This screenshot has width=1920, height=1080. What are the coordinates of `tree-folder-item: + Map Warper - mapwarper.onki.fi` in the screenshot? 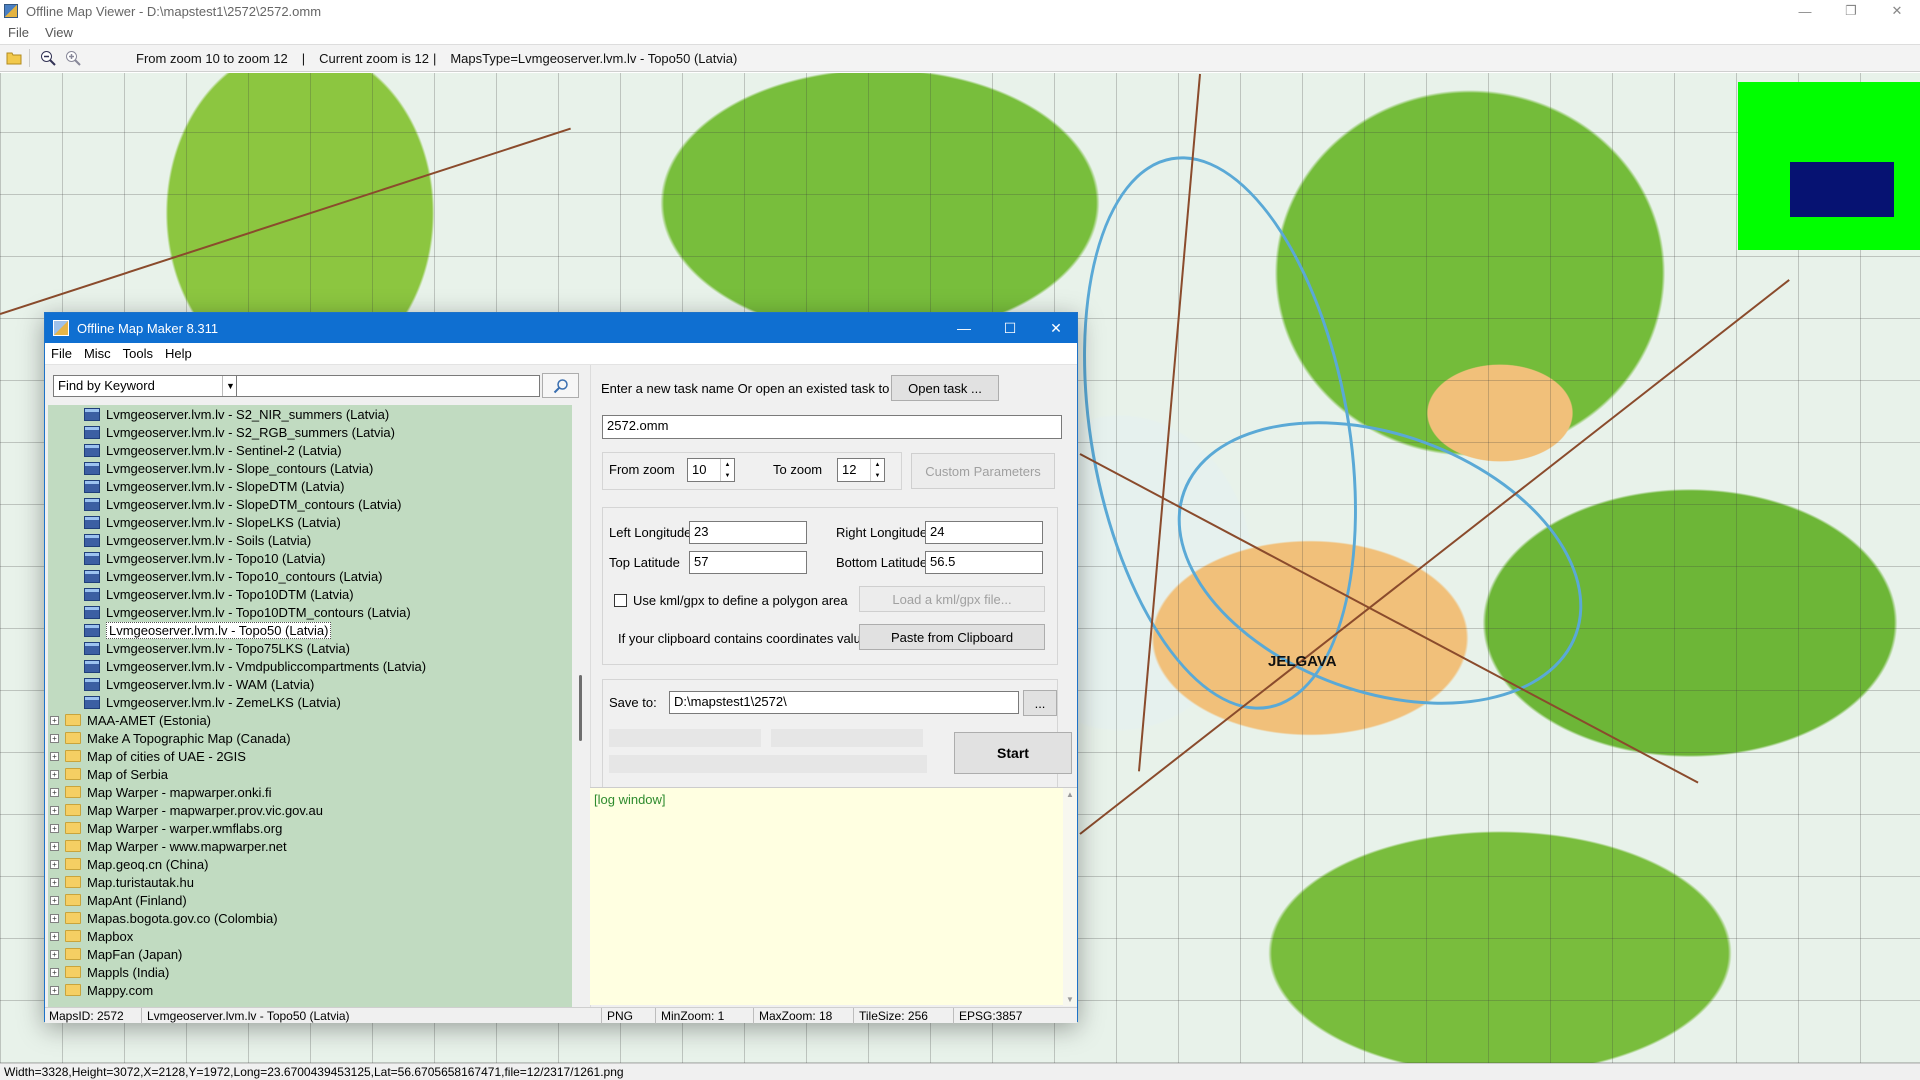 It's located at (159, 792).